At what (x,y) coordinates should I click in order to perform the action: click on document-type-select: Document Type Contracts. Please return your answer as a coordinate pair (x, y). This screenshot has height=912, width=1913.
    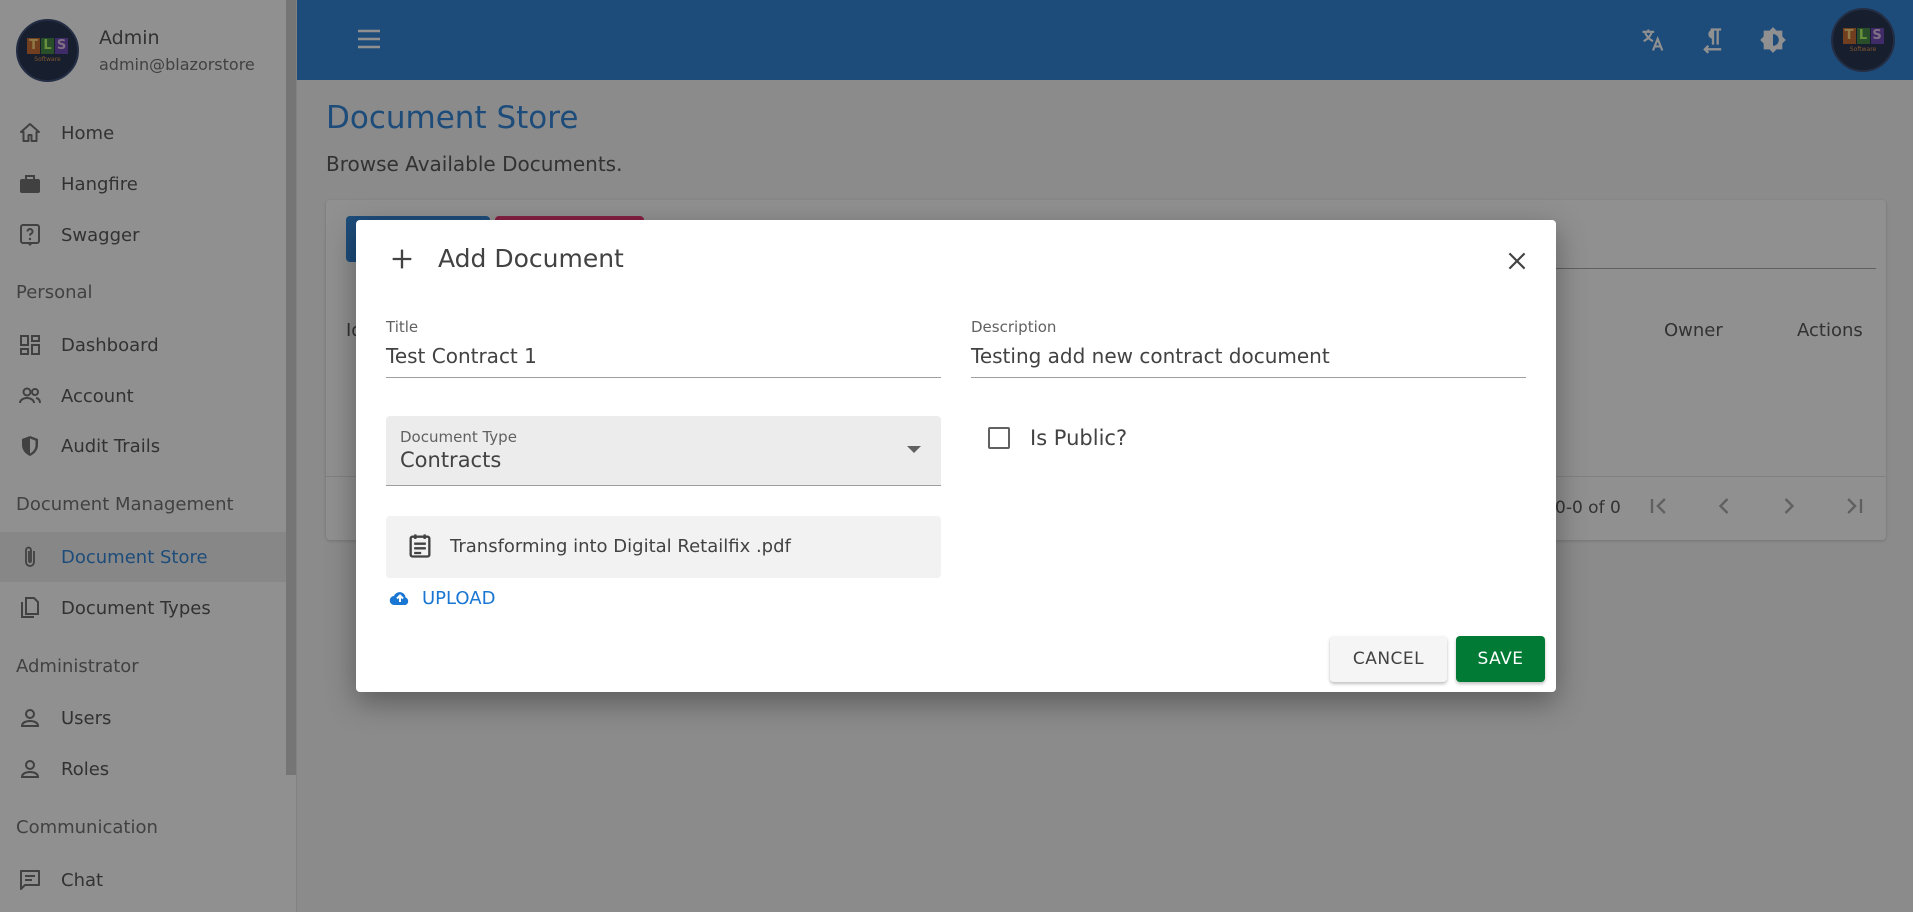
    Looking at the image, I should click on (663, 451).